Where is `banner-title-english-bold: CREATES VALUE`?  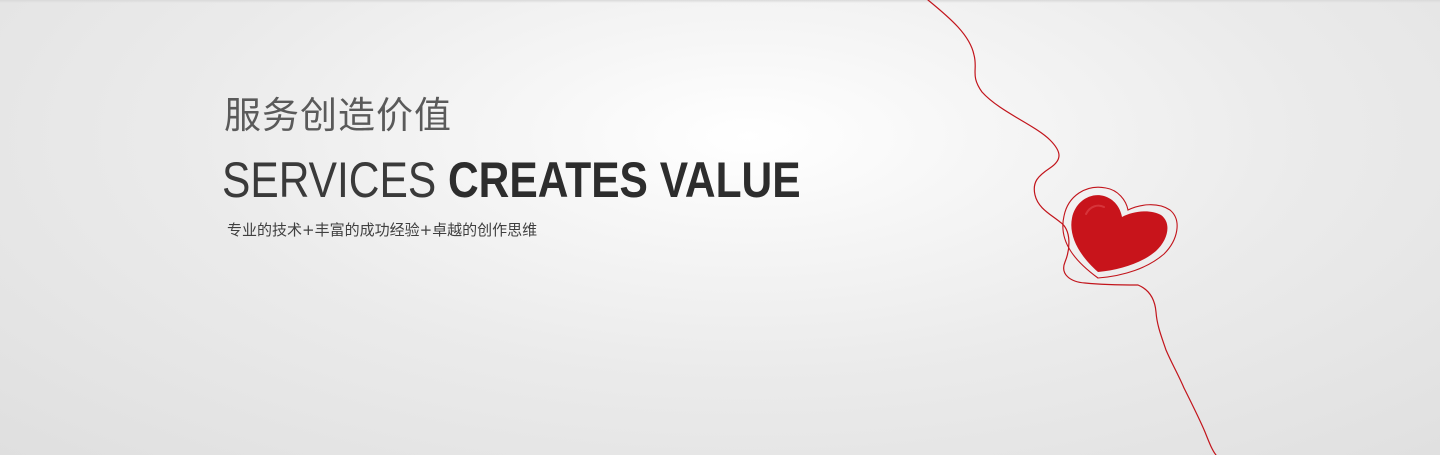 banner-title-english-bold: CREATES VALUE is located at coordinates (624, 180).